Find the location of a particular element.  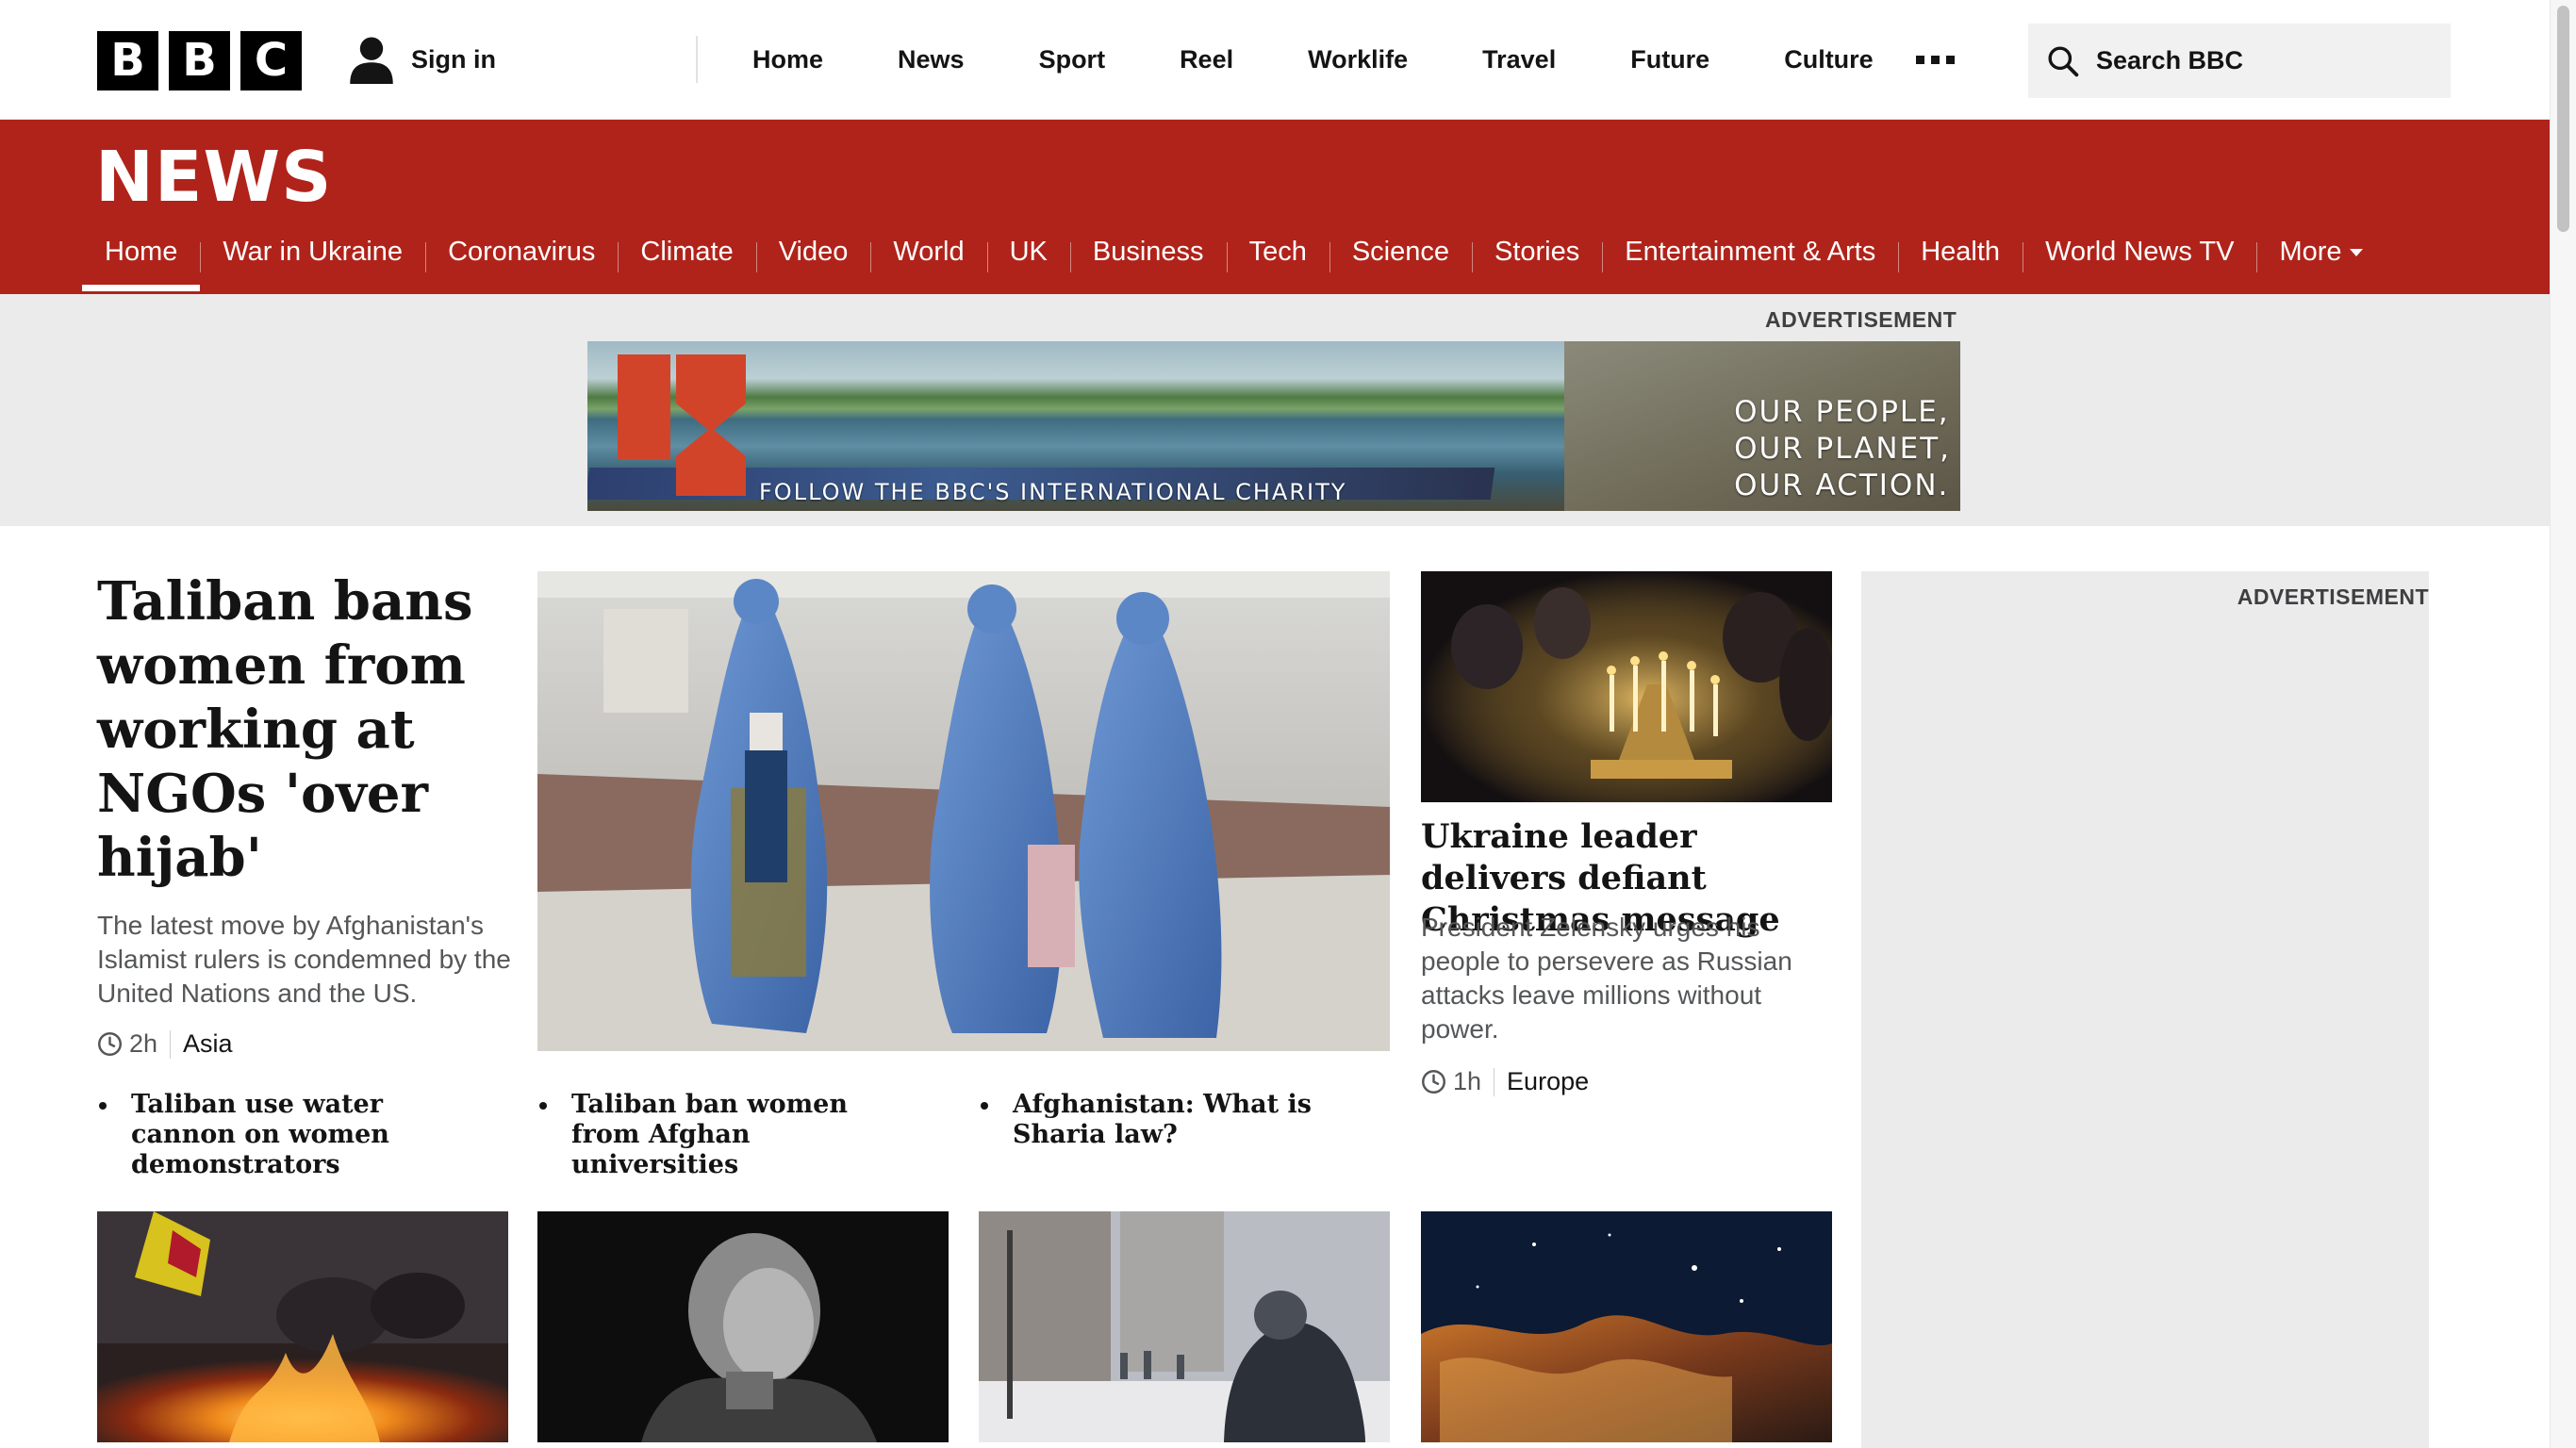

news-nav-video: Video is located at coordinates (813, 265).